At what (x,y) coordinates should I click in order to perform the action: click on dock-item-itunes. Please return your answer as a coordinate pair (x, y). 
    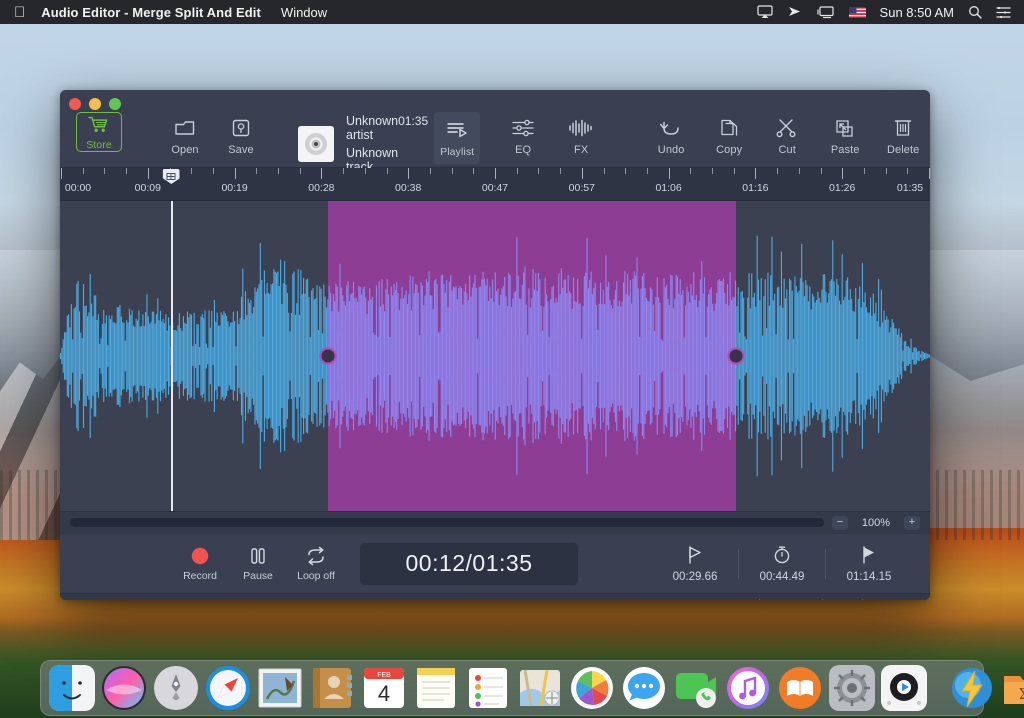
    Looking at the image, I should click on (748, 688).